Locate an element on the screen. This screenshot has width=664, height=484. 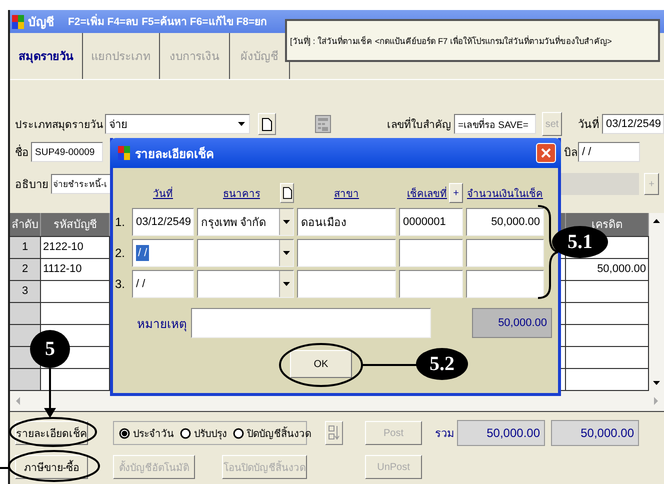
branch-field: ดอนเมือง is located at coordinates (346, 222).